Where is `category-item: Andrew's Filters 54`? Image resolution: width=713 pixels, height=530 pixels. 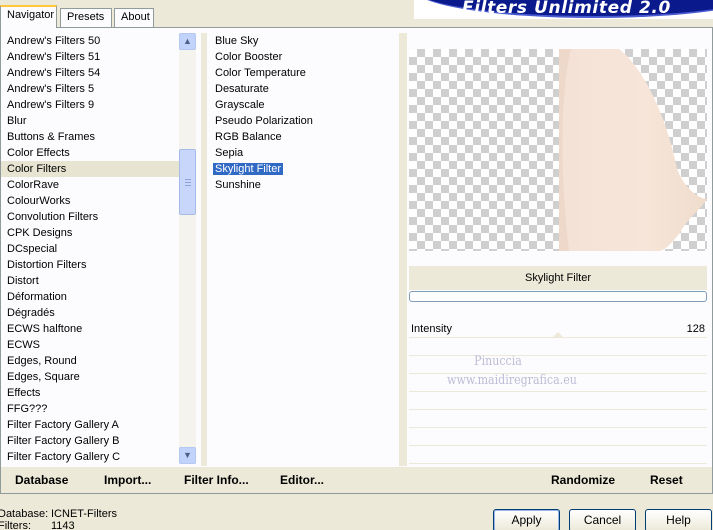 category-item: Andrew's Filters 54 is located at coordinates (91, 73).